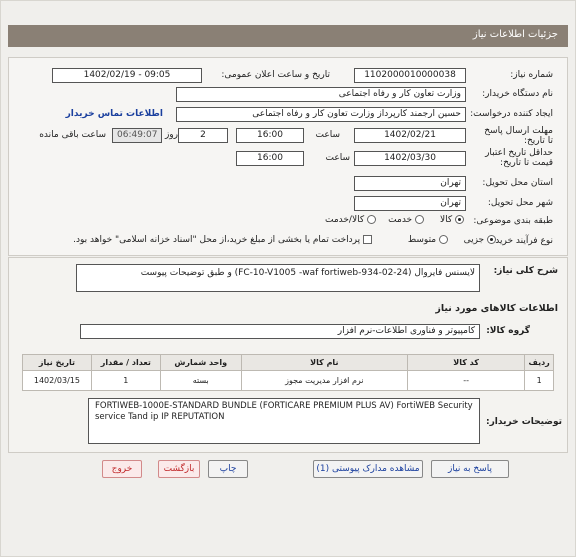  What do you see at coordinates (517, 183) in the screenshot?
I see `province-label: استان محل تحویل:` at bounding box center [517, 183].